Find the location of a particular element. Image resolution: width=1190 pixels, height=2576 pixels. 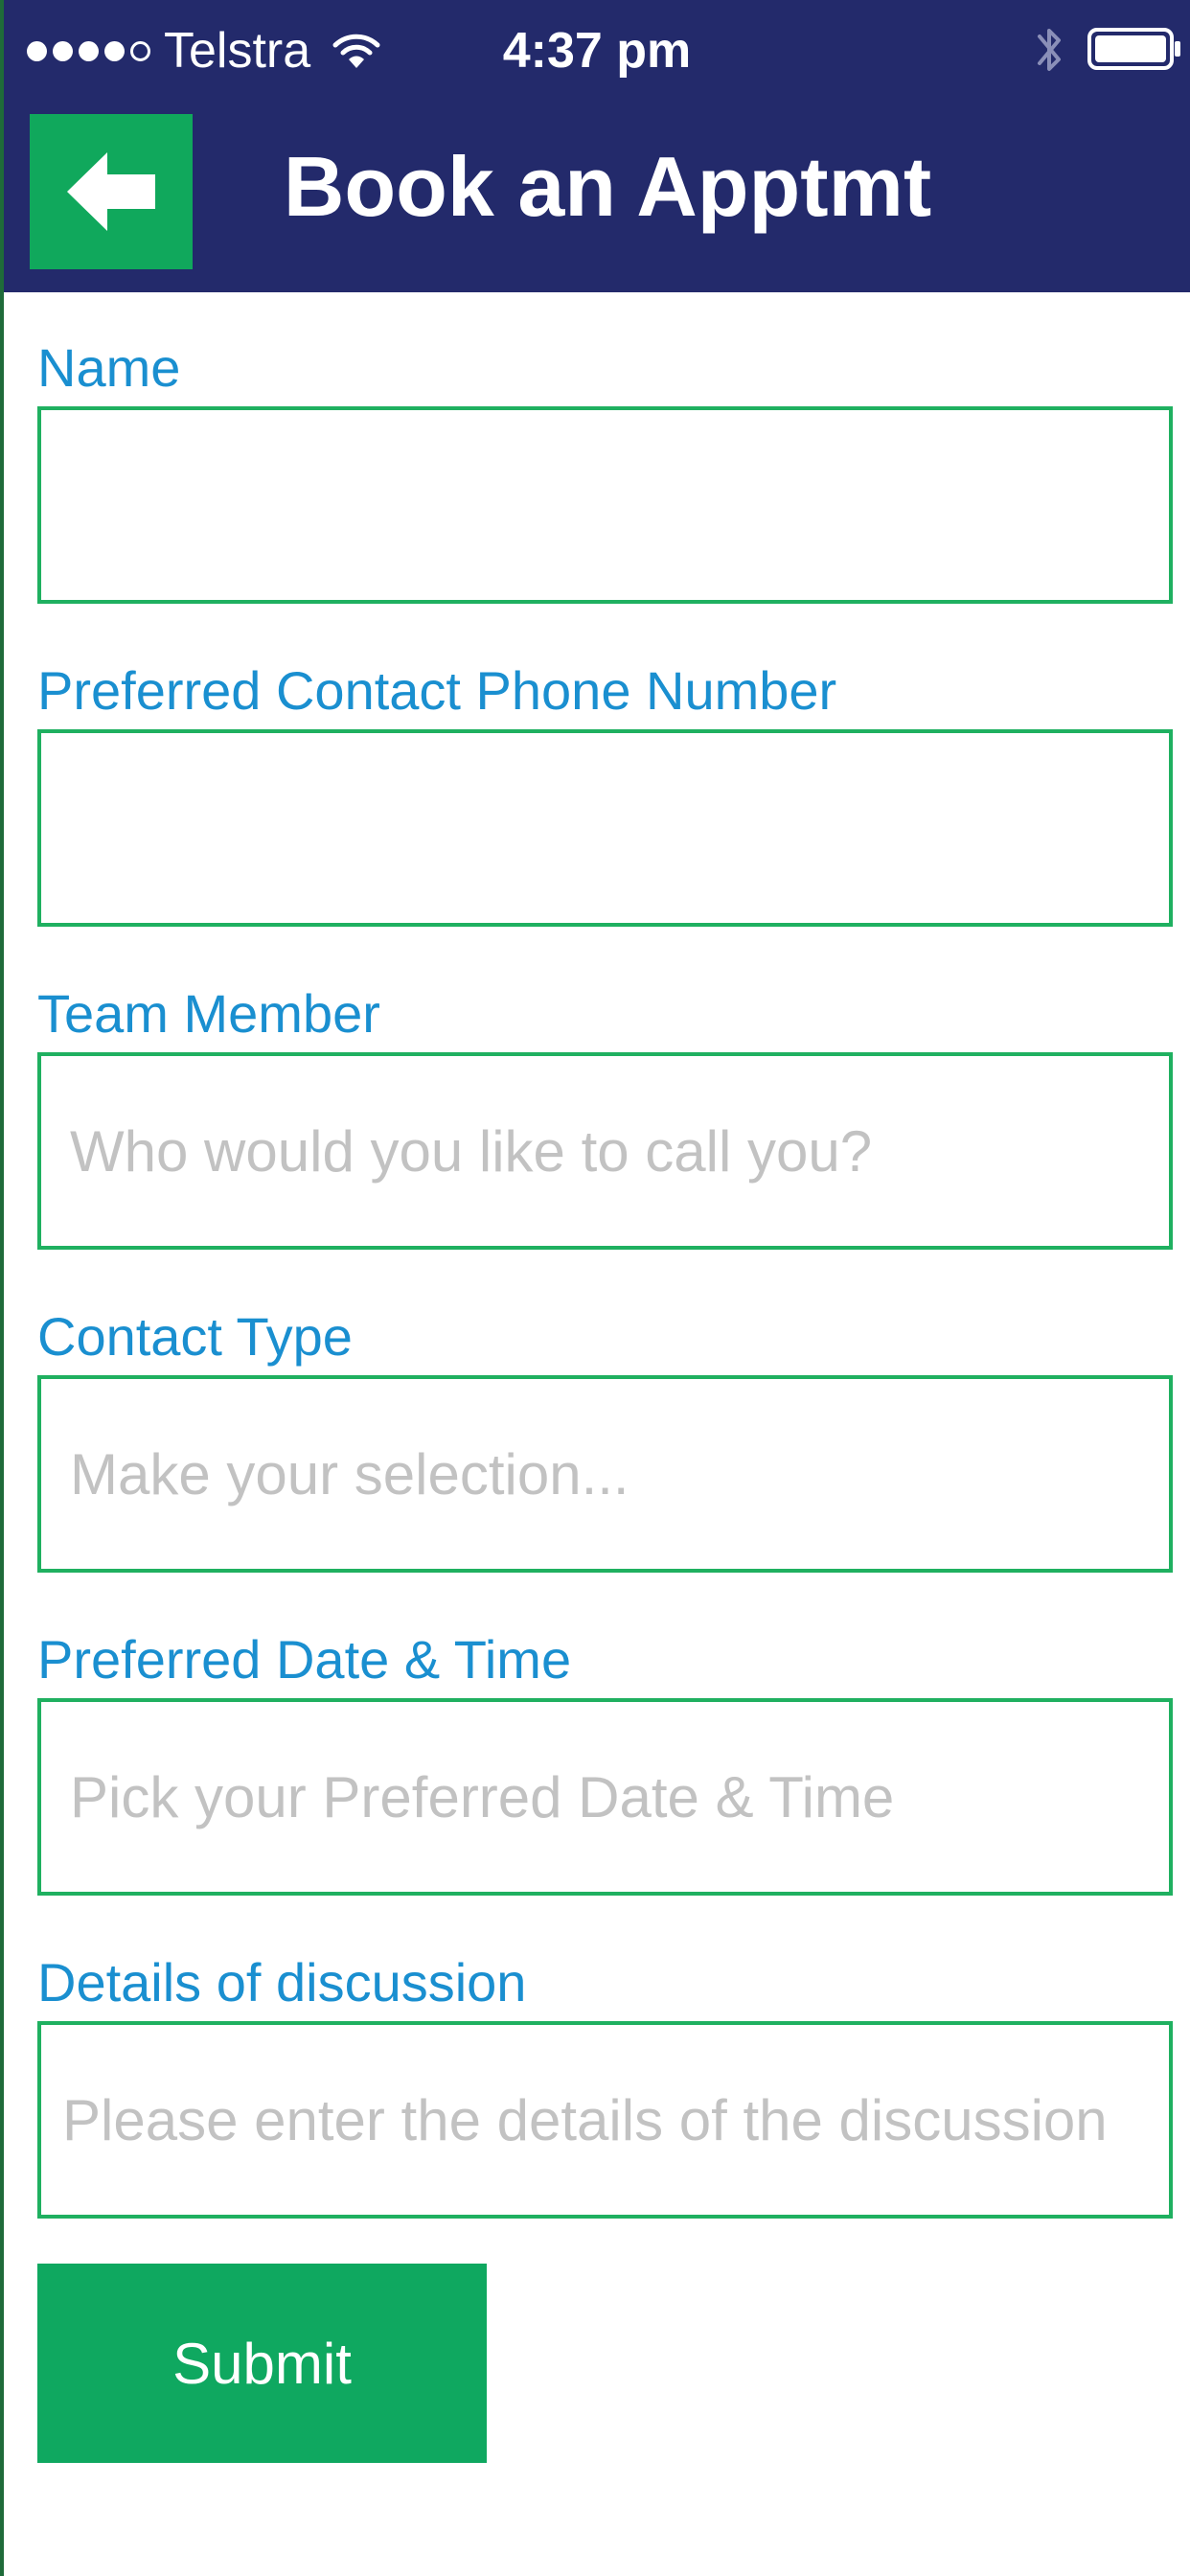

discussion-details-label: Details of discussion is located at coordinates (282, 1982).